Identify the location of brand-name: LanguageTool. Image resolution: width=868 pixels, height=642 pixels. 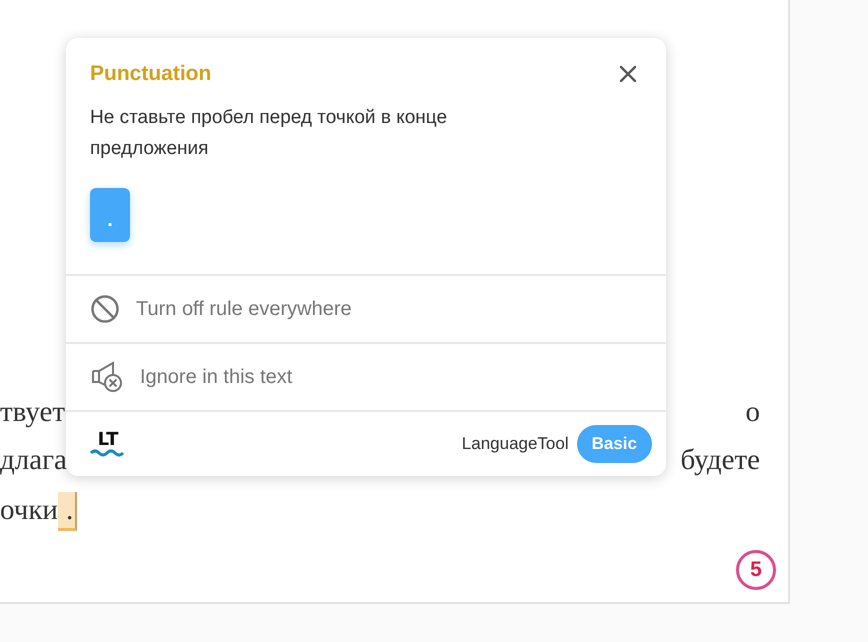
(515, 444).